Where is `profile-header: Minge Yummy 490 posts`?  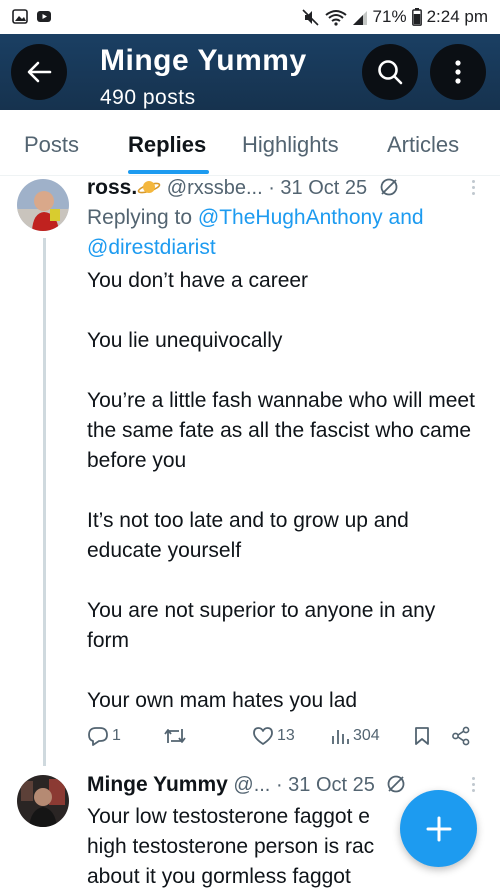
profile-header: Minge Yummy 490 posts is located at coordinates (250, 72).